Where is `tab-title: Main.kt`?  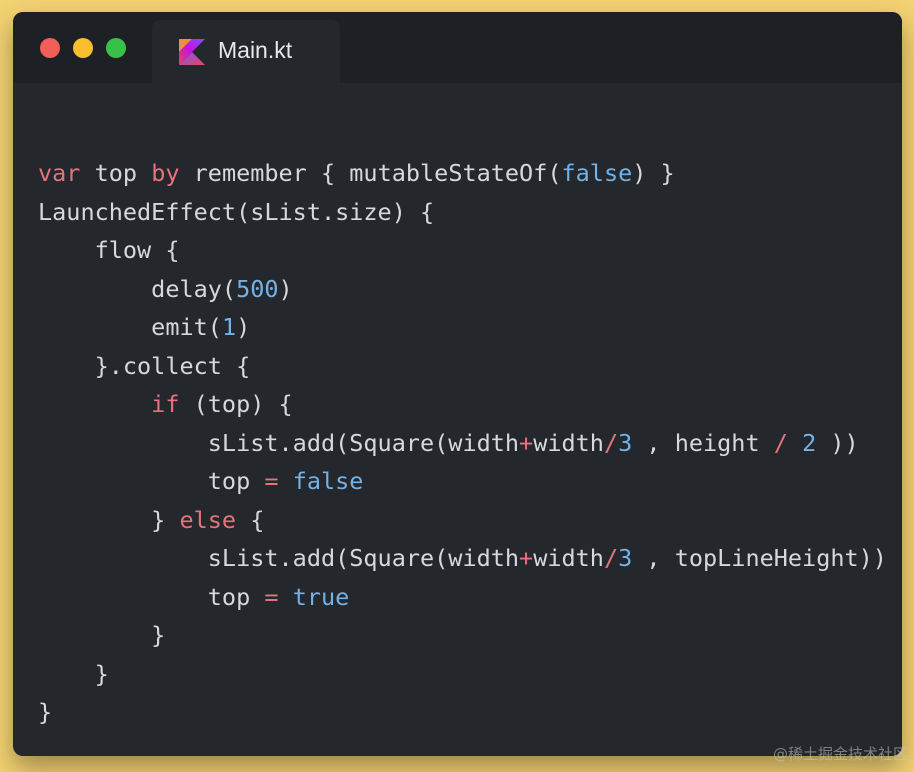
tab-title: Main.kt is located at coordinates (255, 50).